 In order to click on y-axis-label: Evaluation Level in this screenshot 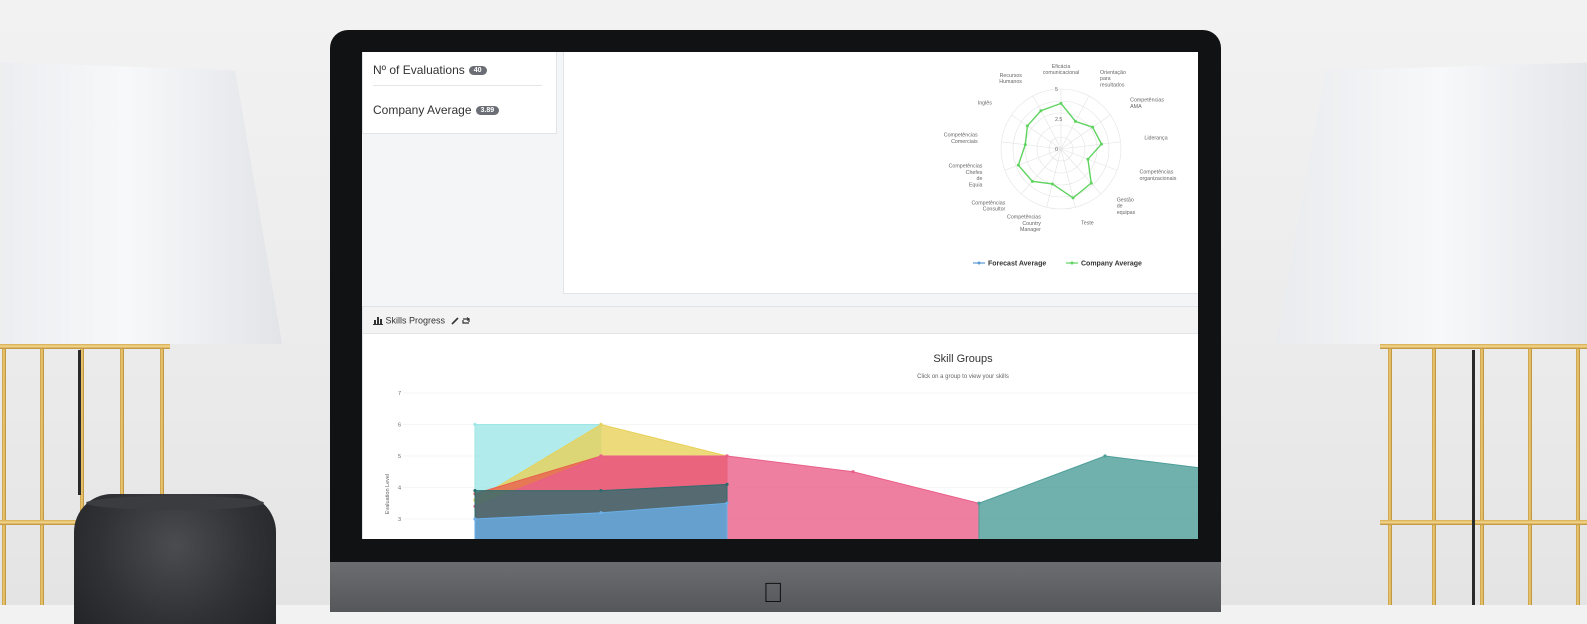, I will do `click(388, 494)`.